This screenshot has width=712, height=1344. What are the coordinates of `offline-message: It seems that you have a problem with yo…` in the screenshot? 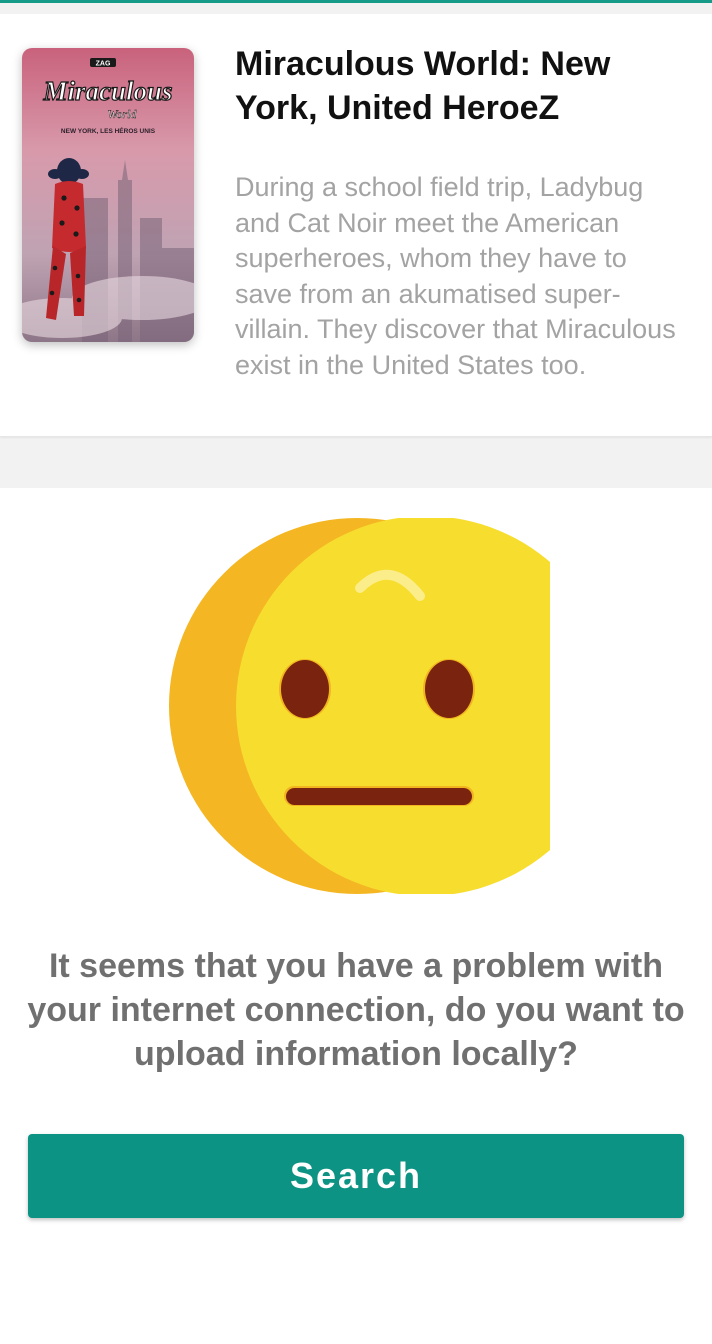 It's located at (356, 1010).